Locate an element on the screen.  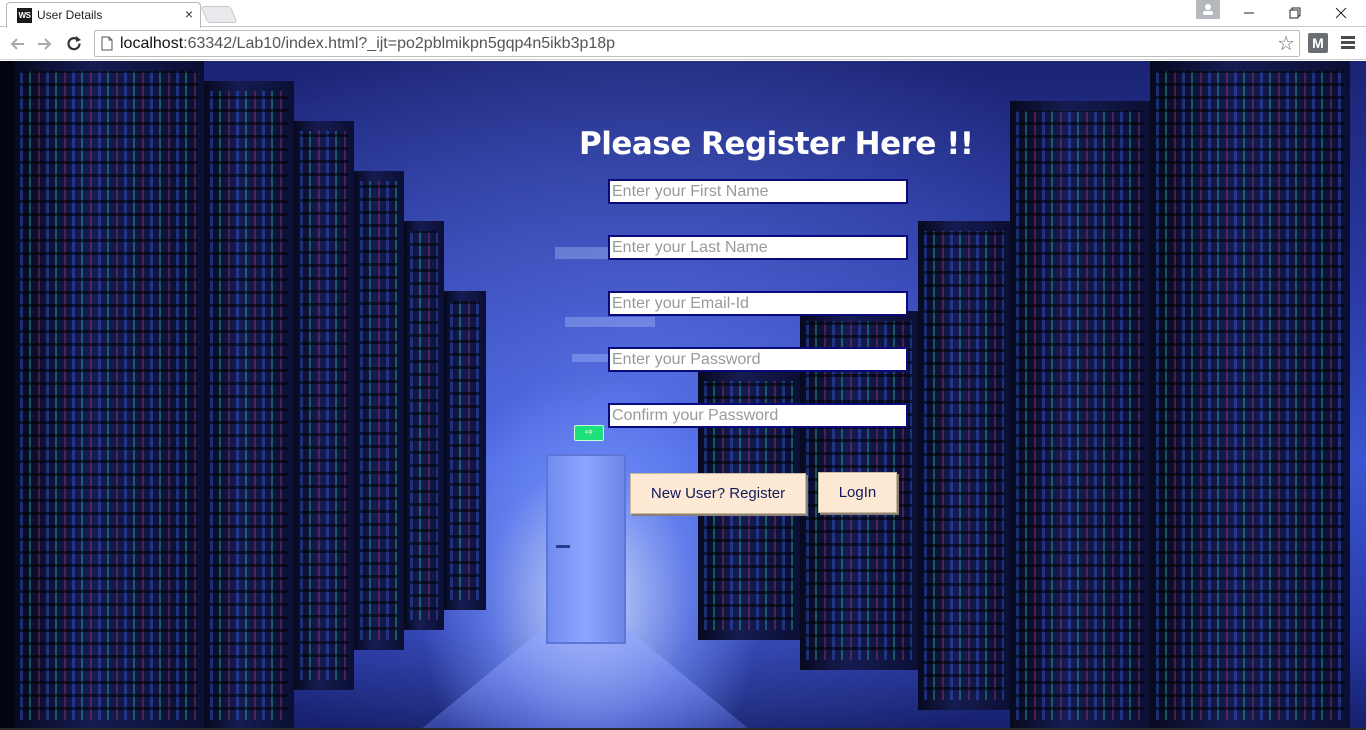
email-field is located at coordinates (758, 303).